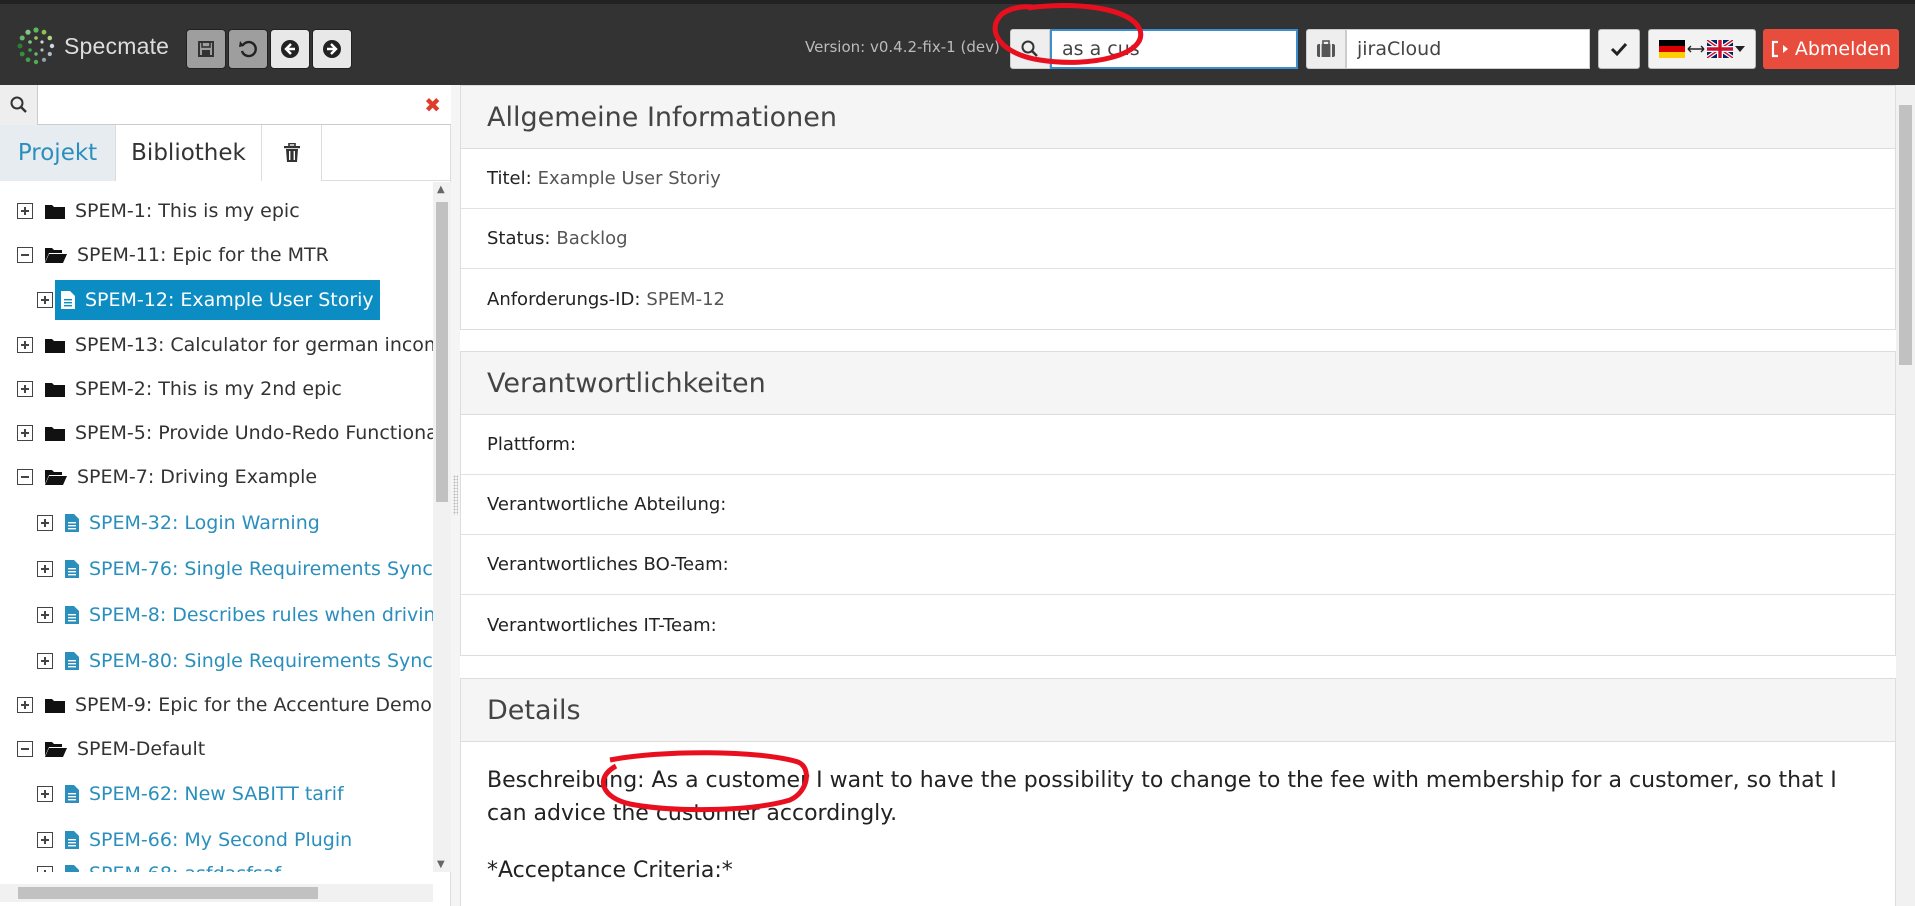  I want to click on field-label: Plattform:, so click(532, 444).